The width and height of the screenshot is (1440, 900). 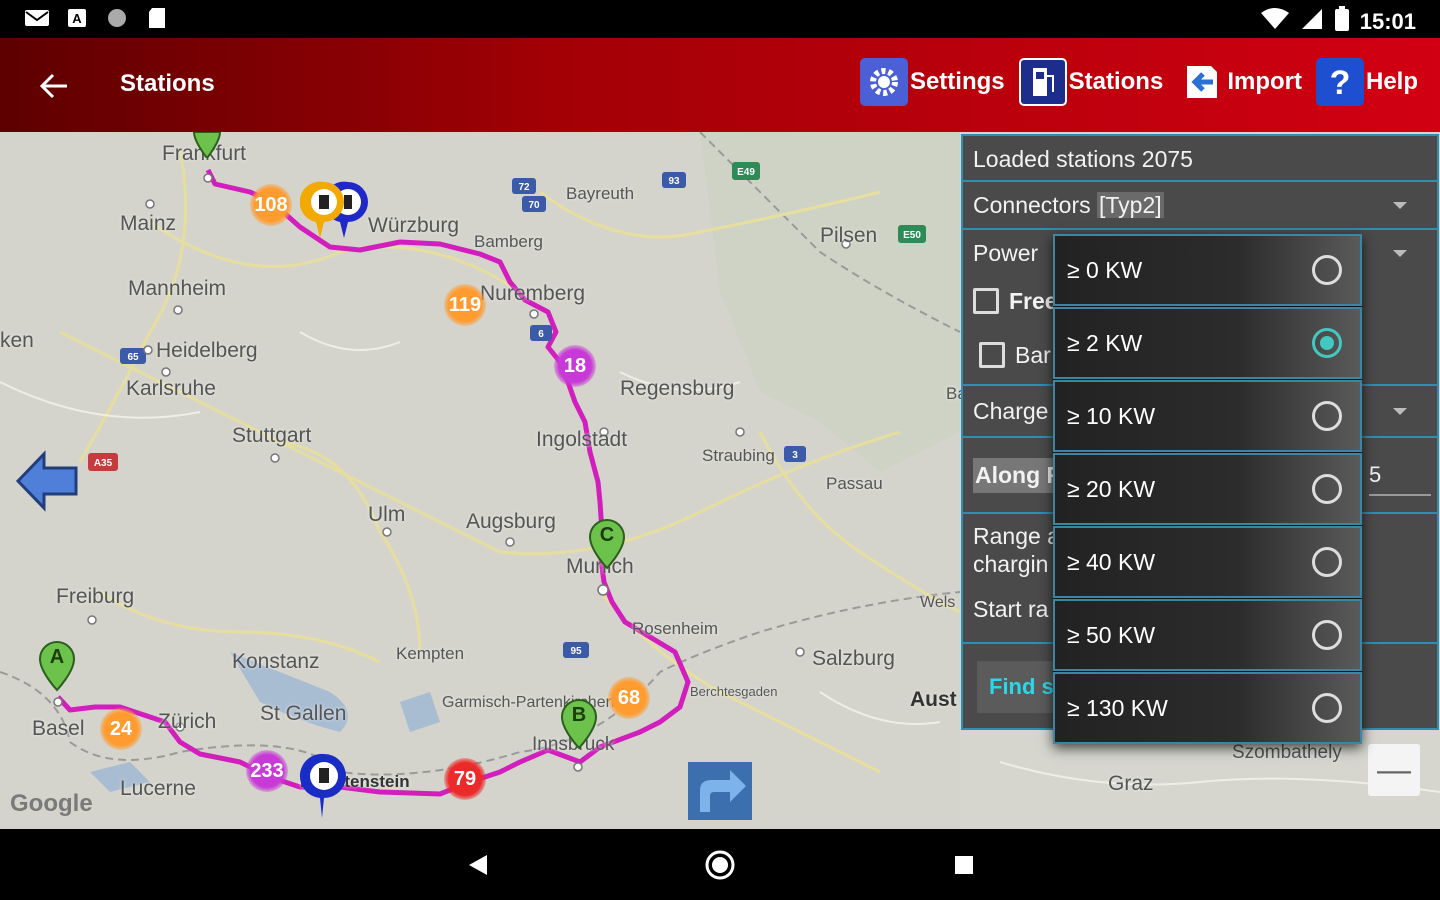 What do you see at coordinates (1394, 770) in the screenshot?
I see `zoom-out-button: —` at bounding box center [1394, 770].